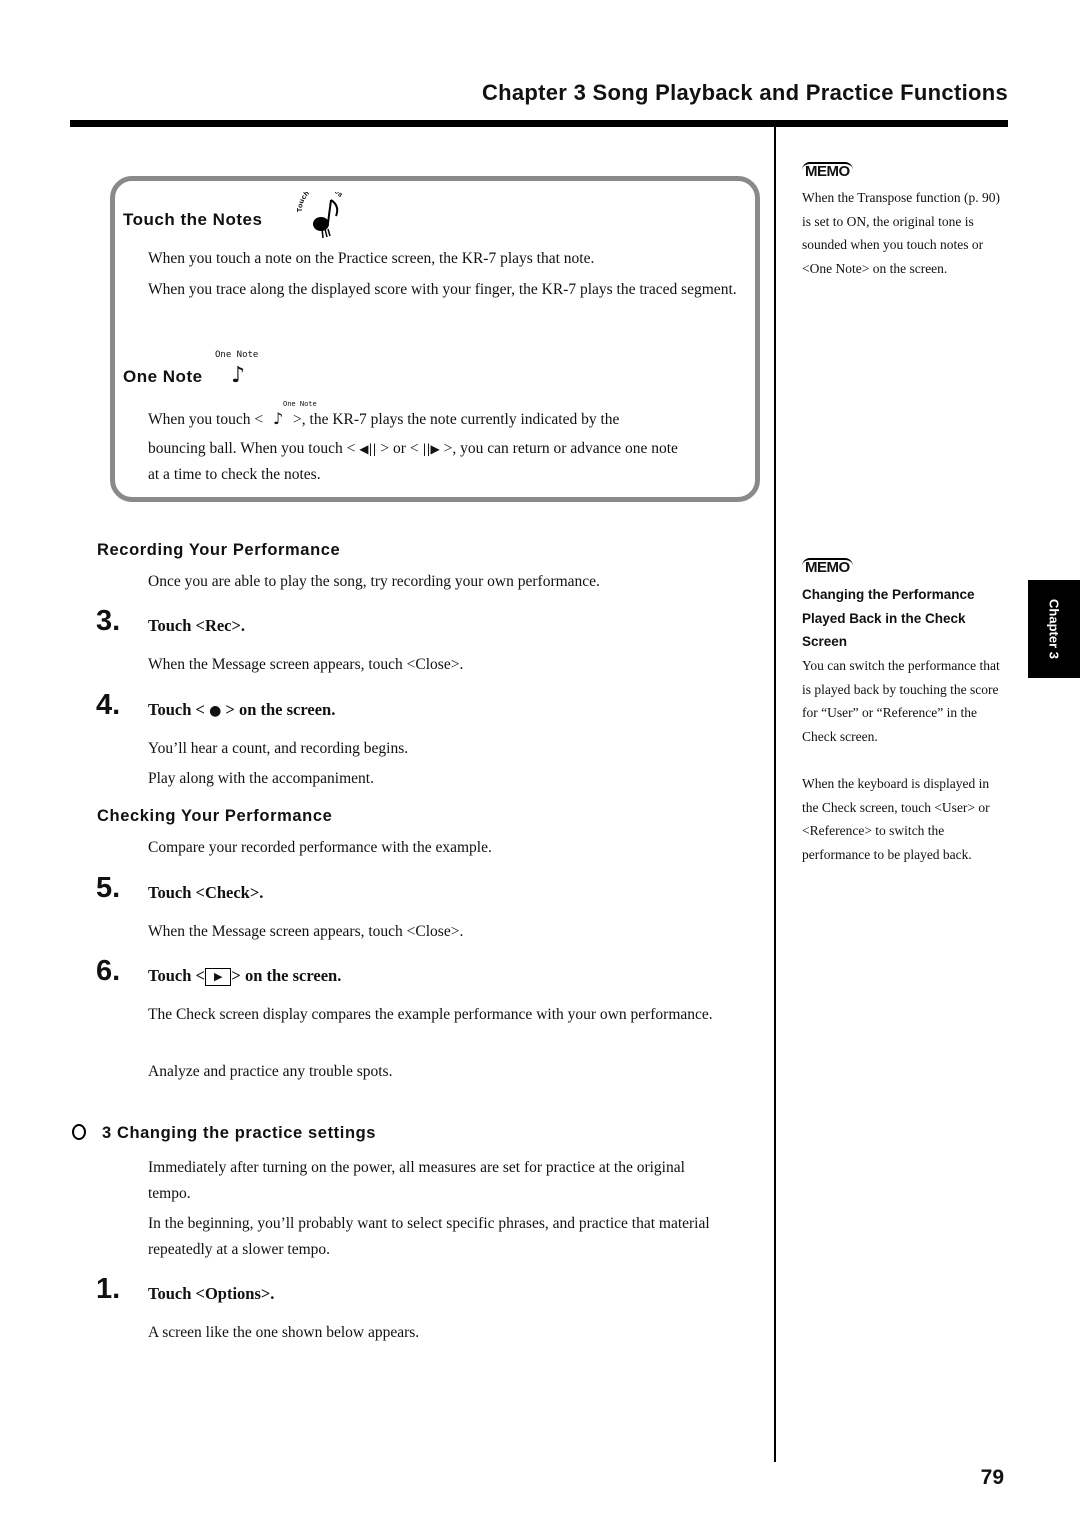 The image size is (1080, 1528). What do you see at coordinates (206, 892) in the screenshot?
I see `step-instruction: Touch <Check>.` at bounding box center [206, 892].